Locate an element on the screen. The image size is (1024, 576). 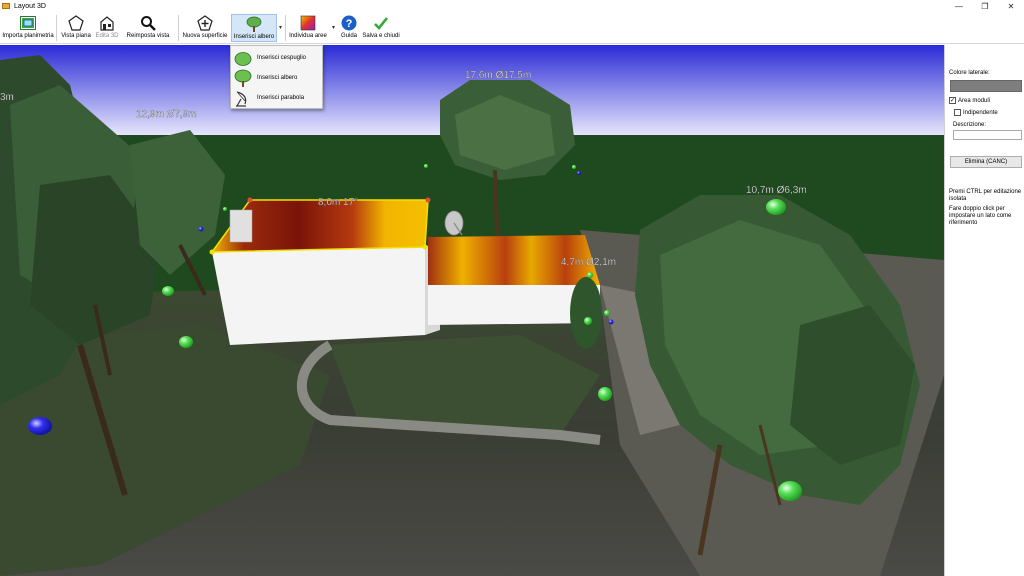
indipendente-checkbox: Indipendente is located at coordinates (976, 112).